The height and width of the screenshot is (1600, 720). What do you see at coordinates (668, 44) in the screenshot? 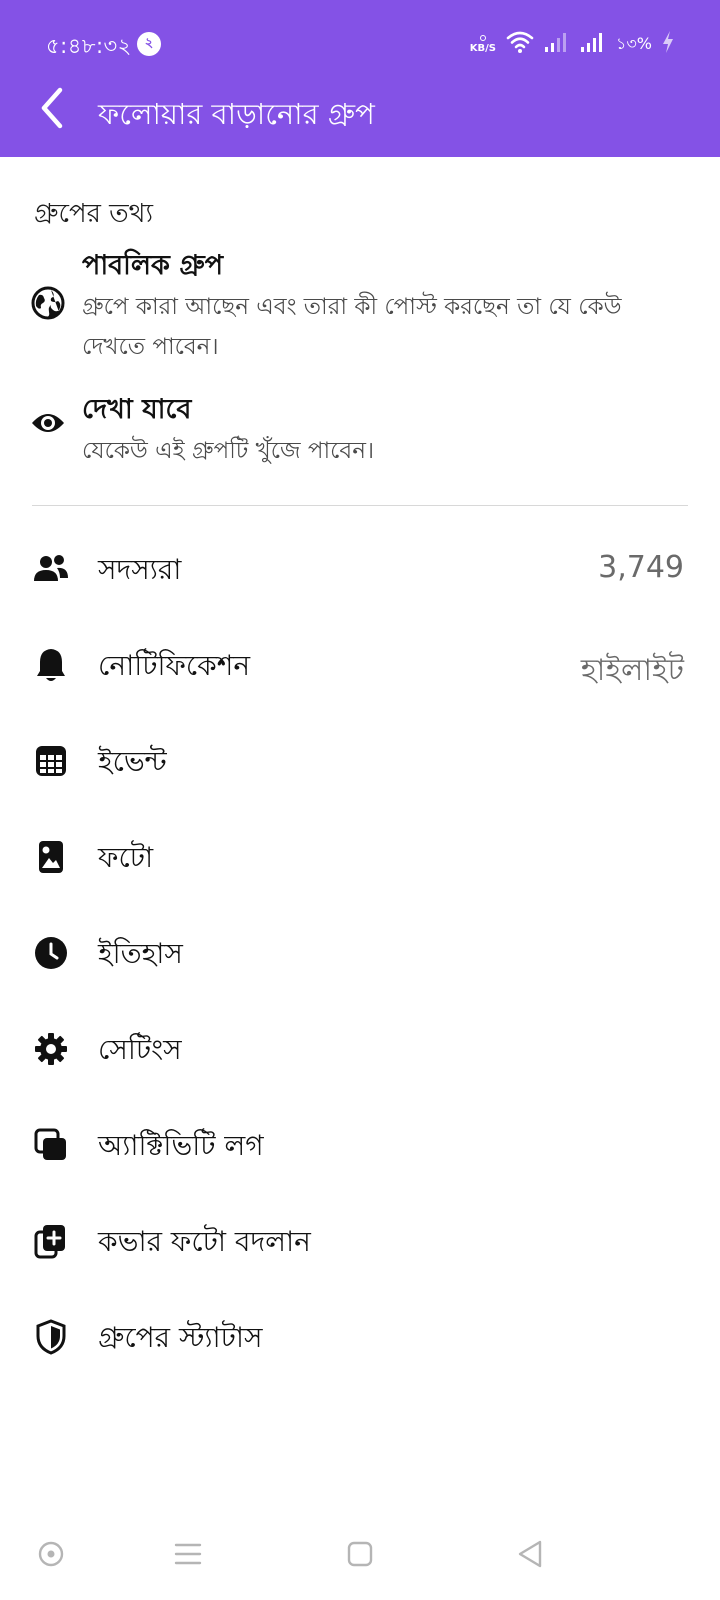
I see `charging-icon` at bounding box center [668, 44].